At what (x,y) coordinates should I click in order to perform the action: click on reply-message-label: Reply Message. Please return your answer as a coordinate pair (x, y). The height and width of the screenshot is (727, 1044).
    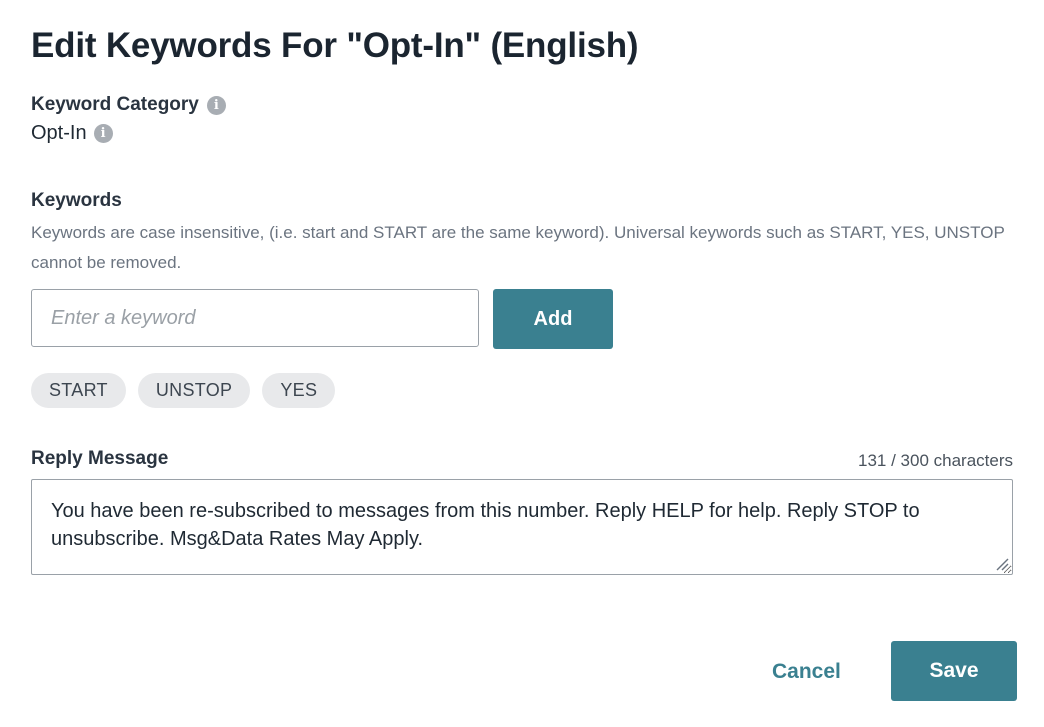
    Looking at the image, I should click on (99, 459).